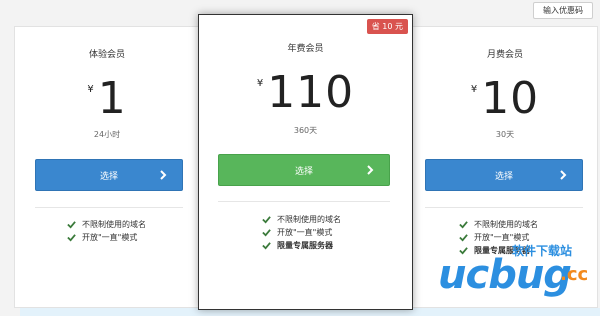  What do you see at coordinates (505, 134) in the screenshot?
I see `plan-duration: 30天` at bounding box center [505, 134].